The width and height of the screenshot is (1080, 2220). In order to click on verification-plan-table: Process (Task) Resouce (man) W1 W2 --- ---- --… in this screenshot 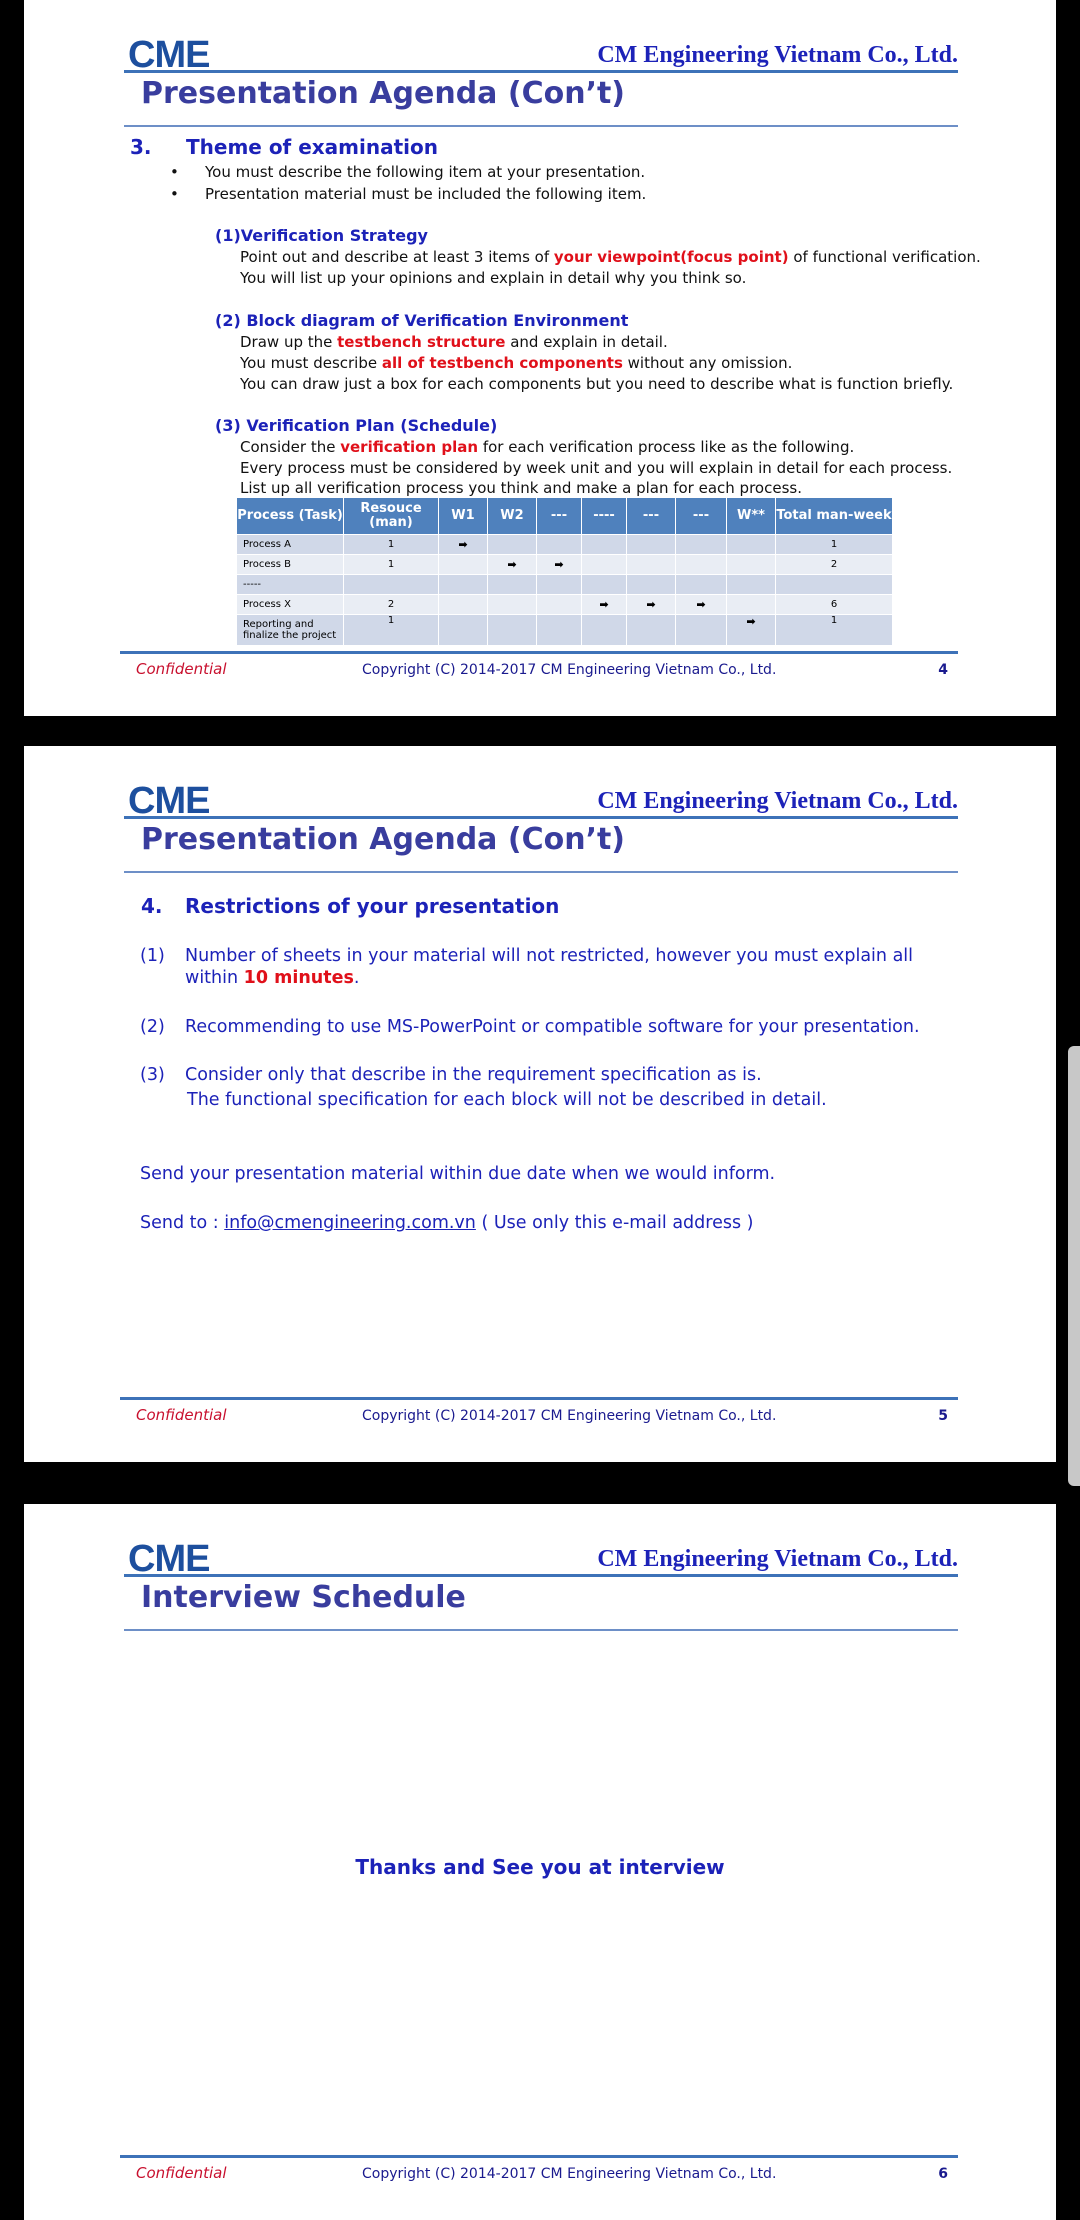, I will do `click(564, 571)`.